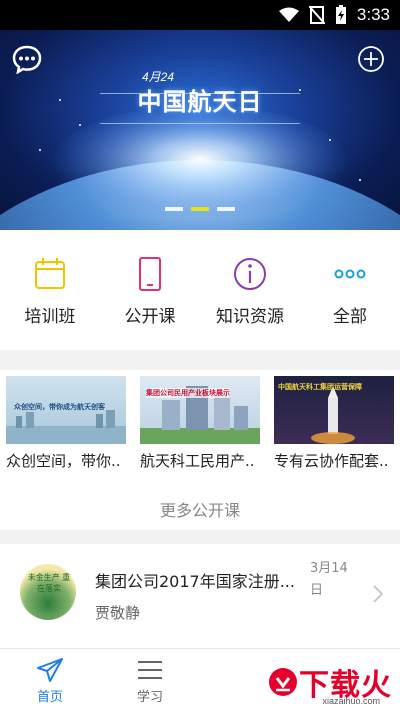  I want to click on course-card: 众创空间，带你成为航天创客 众创空间，带你.., so click(66, 423).